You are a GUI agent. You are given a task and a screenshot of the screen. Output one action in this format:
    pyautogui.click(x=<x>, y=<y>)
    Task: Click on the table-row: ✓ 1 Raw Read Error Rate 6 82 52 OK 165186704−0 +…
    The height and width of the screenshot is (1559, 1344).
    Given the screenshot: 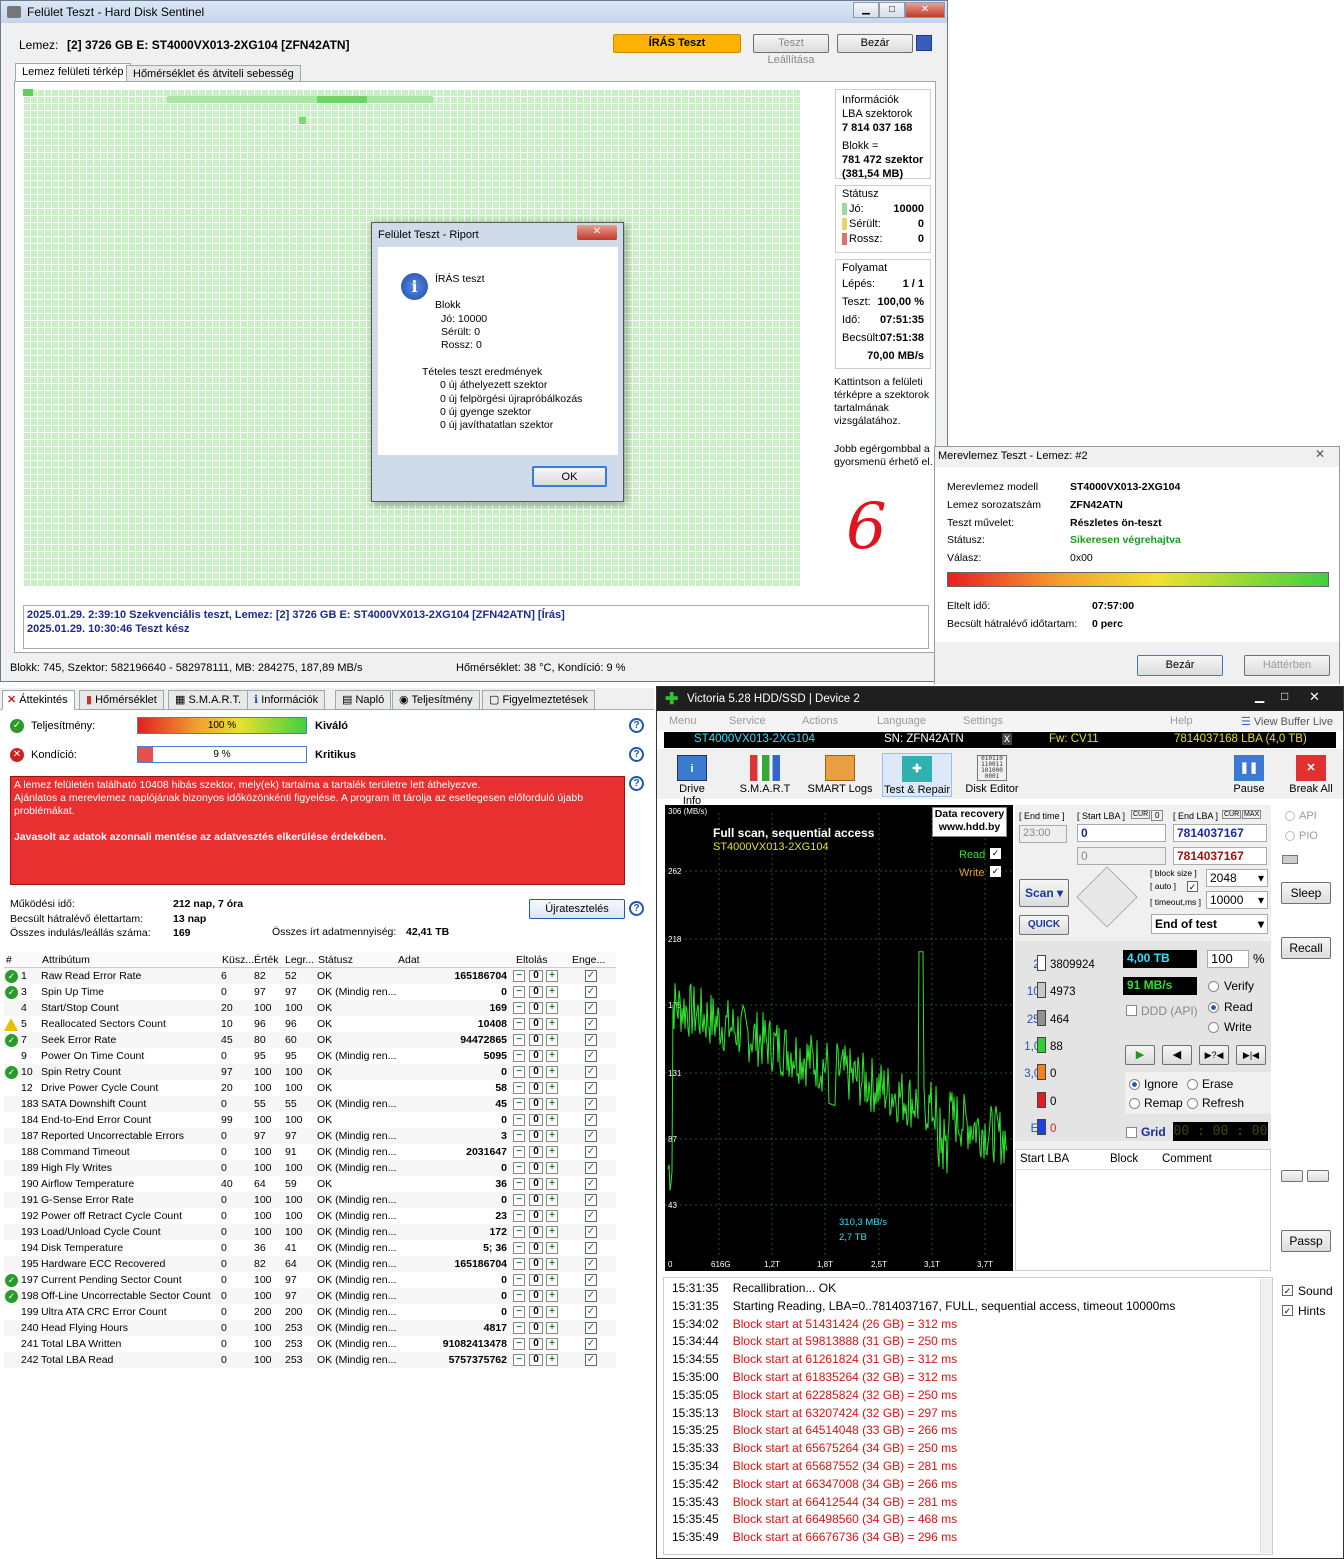 What is the action you would take?
    pyautogui.click(x=310, y=976)
    